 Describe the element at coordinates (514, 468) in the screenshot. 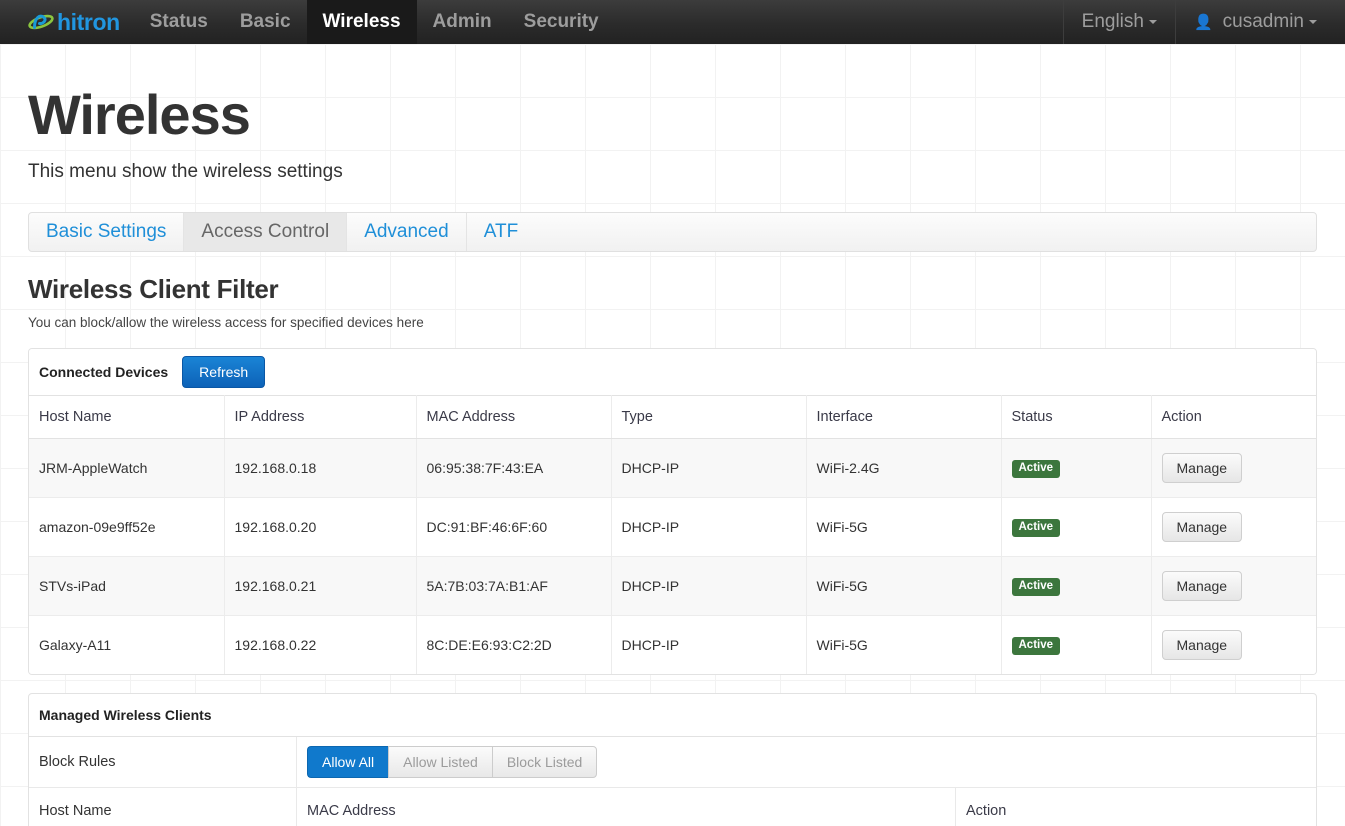

I see `cell-mac-address: 06:95:38:7F:43:EA` at that location.